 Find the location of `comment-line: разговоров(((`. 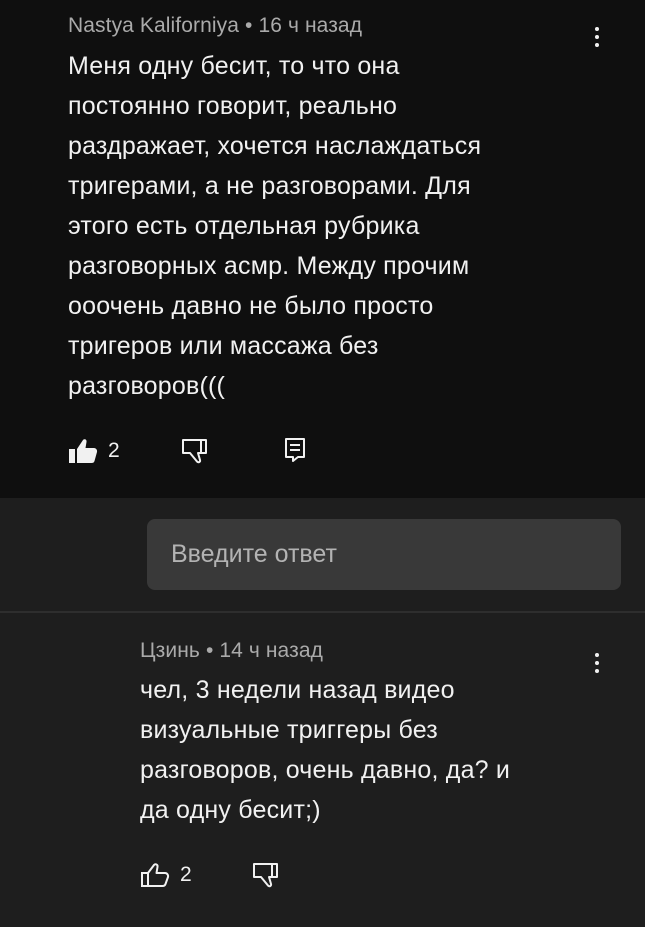

comment-line: разговоров((( is located at coordinates (147, 386).